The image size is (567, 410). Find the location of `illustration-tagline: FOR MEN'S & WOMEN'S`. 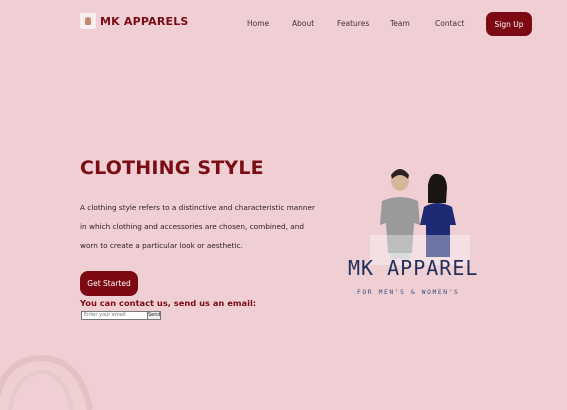

illustration-tagline: FOR MEN'S & WOMEN'S is located at coordinates (408, 292).